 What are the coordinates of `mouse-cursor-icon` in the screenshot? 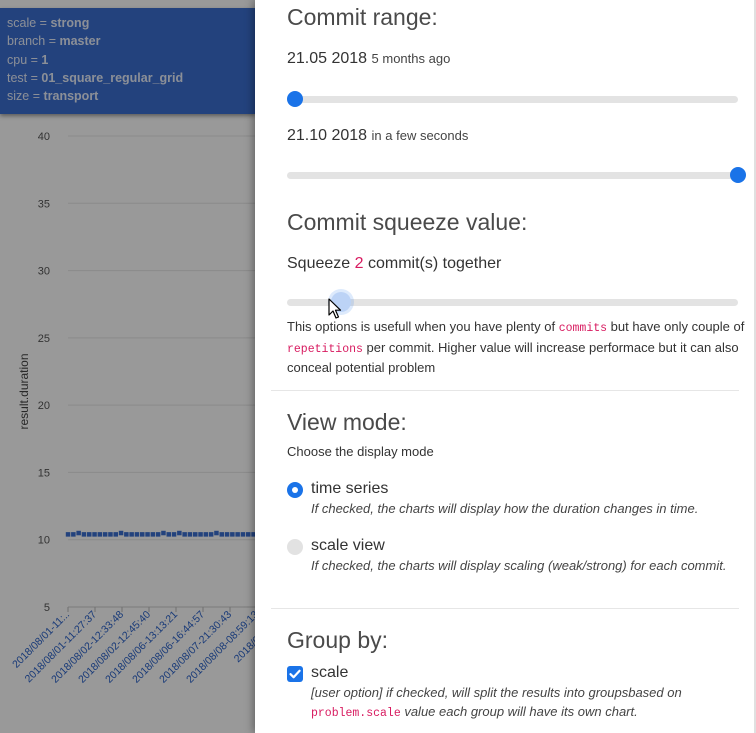 It's located at (335, 308).